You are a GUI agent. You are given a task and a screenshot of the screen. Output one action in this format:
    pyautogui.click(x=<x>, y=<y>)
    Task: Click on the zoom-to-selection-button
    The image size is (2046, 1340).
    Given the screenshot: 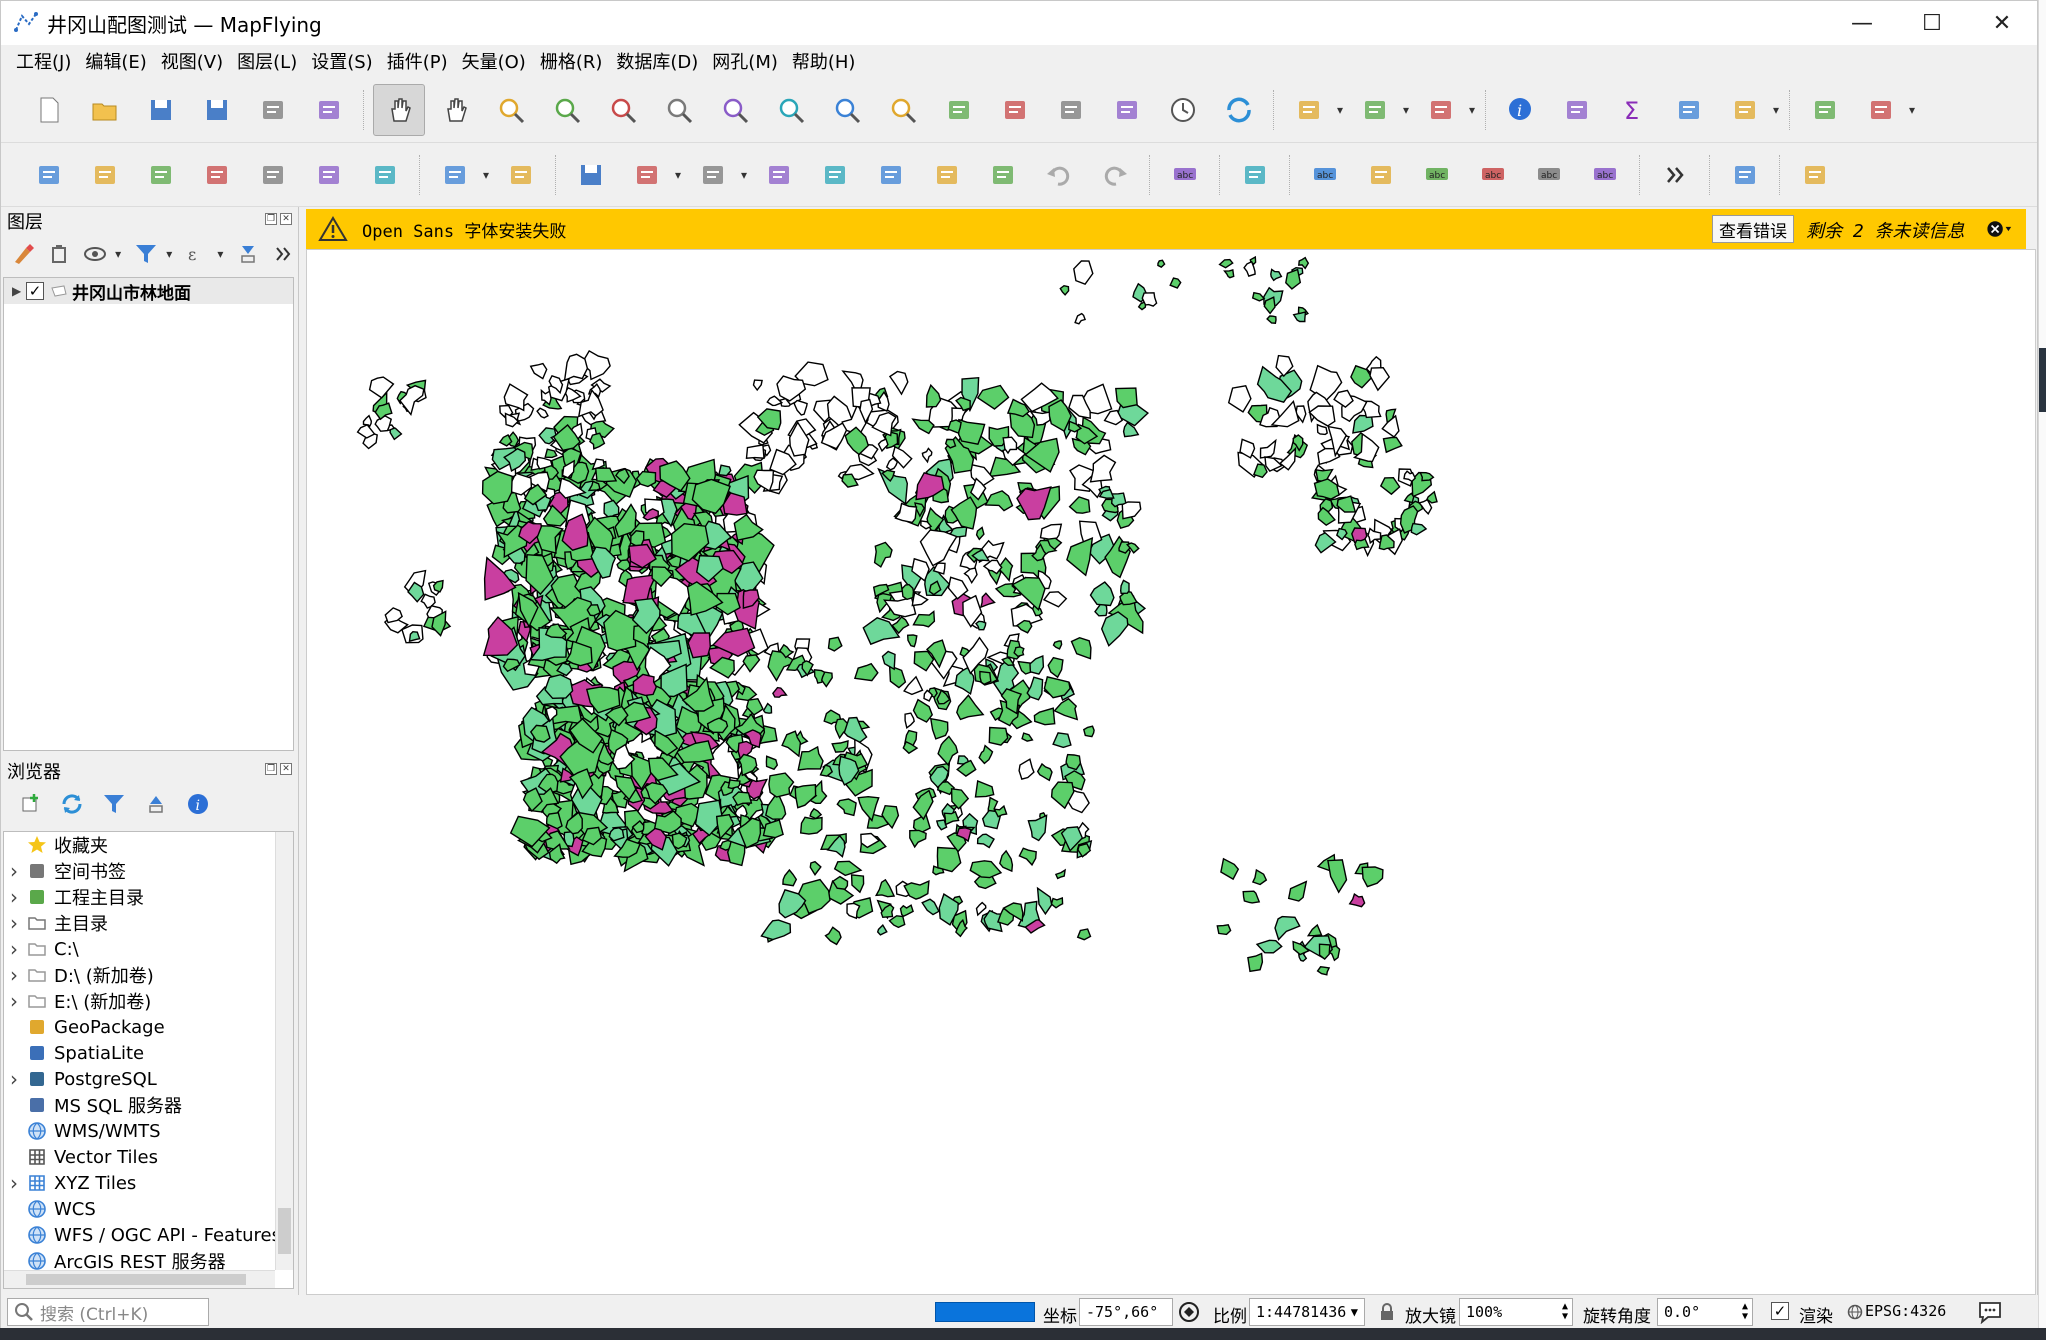 What is the action you would take?
    pyautogui.click(x=679, y=110)
    